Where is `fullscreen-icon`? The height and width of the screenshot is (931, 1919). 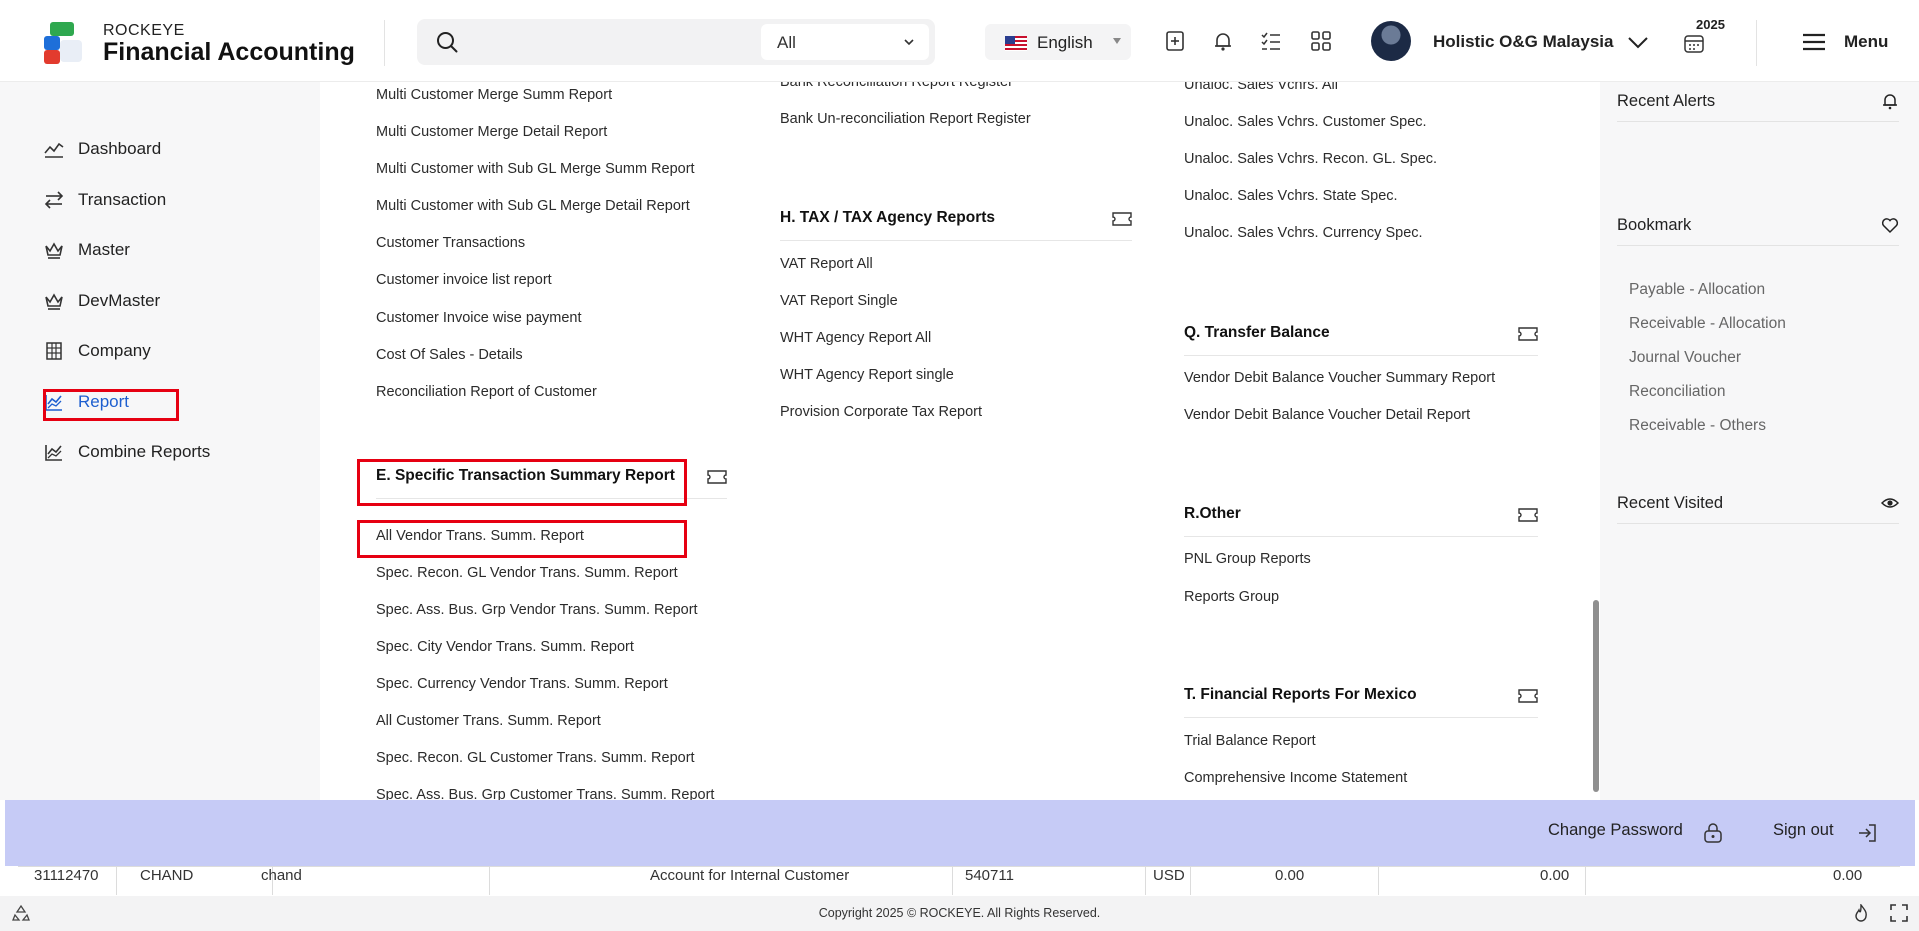 fullscreen-icon is located at coordinates (1899, 913).